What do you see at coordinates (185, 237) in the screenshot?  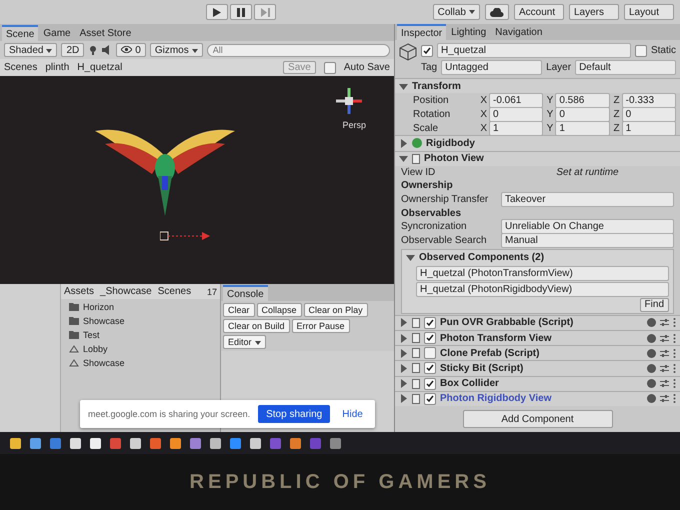 I see `move-handle-drawing` at bounding box center [185, 237].